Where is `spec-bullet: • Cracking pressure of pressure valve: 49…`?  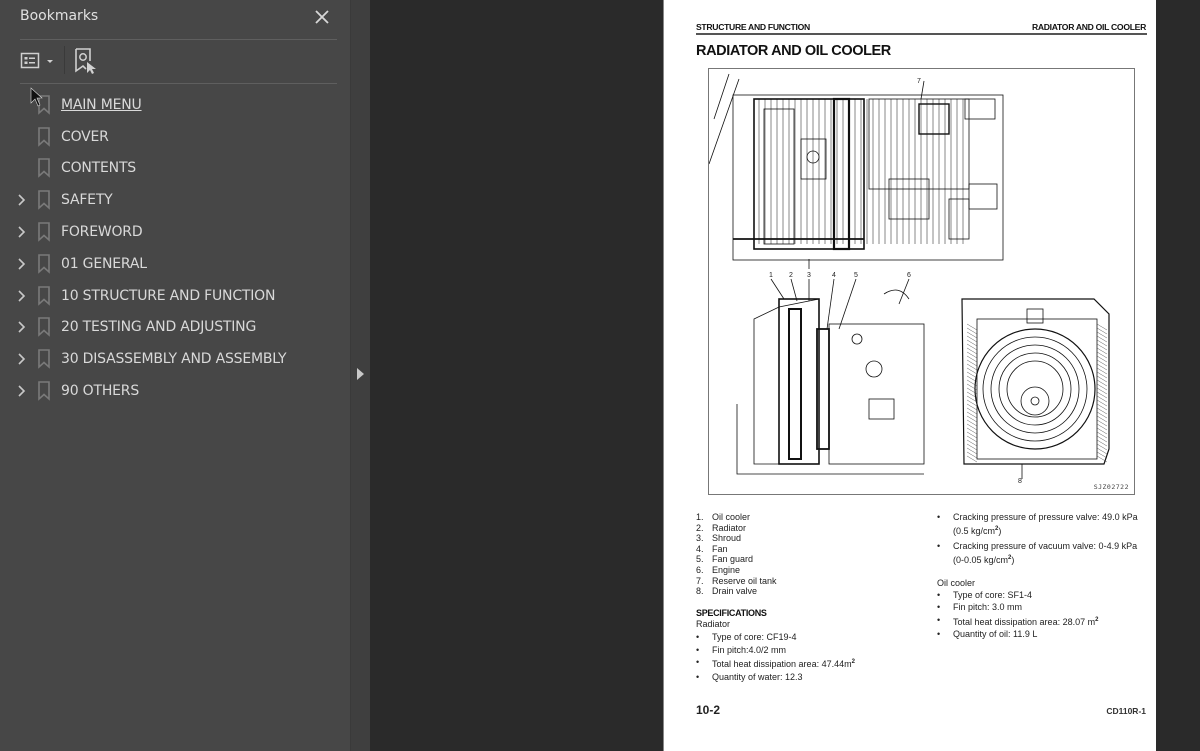
spec-bullet: • Cracking pressure of pressure valve: 49… is located at coordinates (1044, 524).